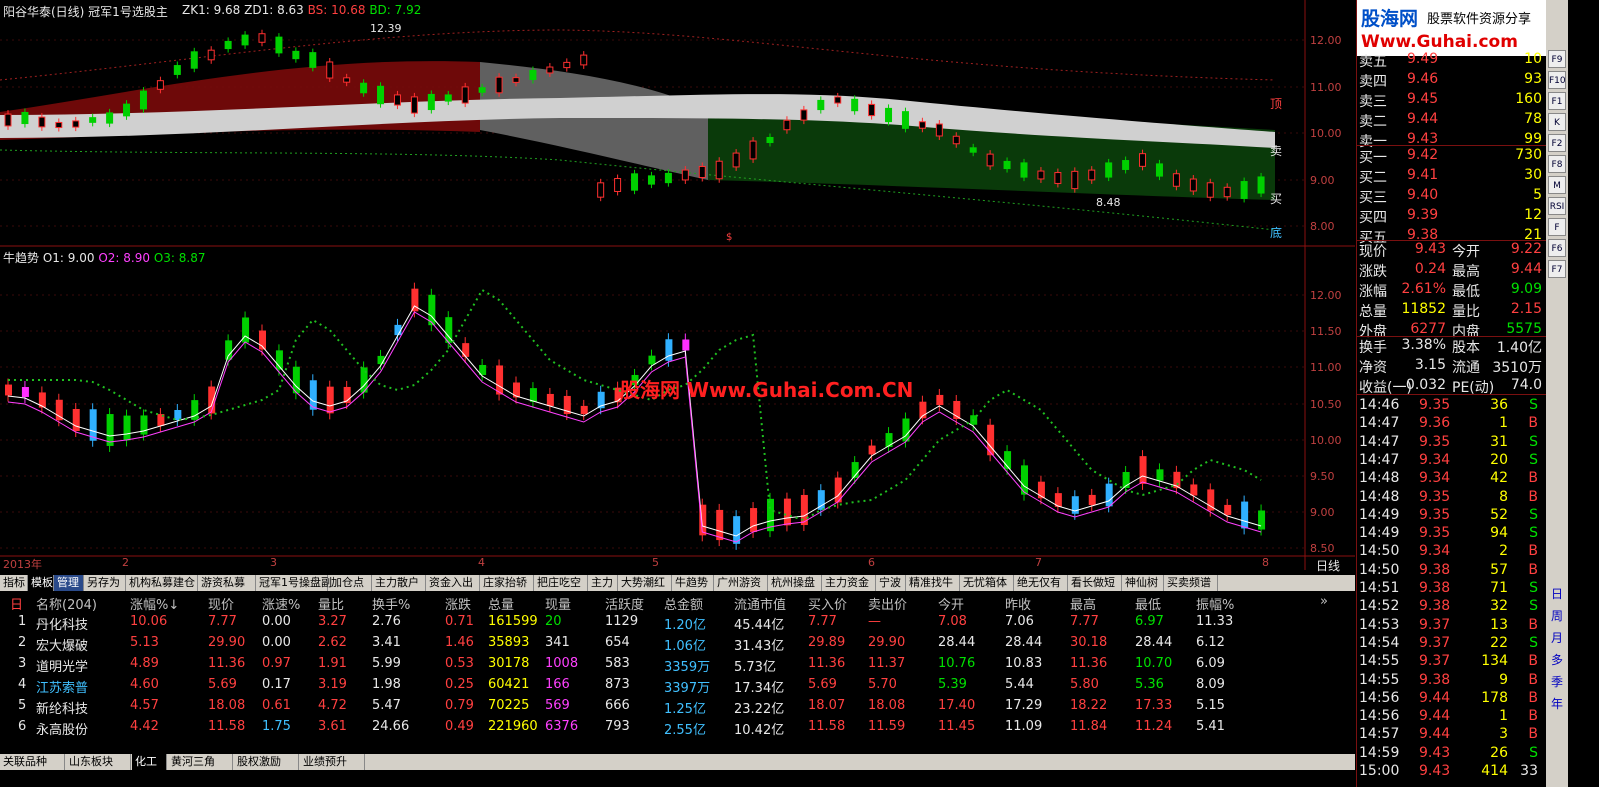  Describe the element at coordinates (276, 684) in the screenshot. I see `table-cell-speed: 0.17` at that location.